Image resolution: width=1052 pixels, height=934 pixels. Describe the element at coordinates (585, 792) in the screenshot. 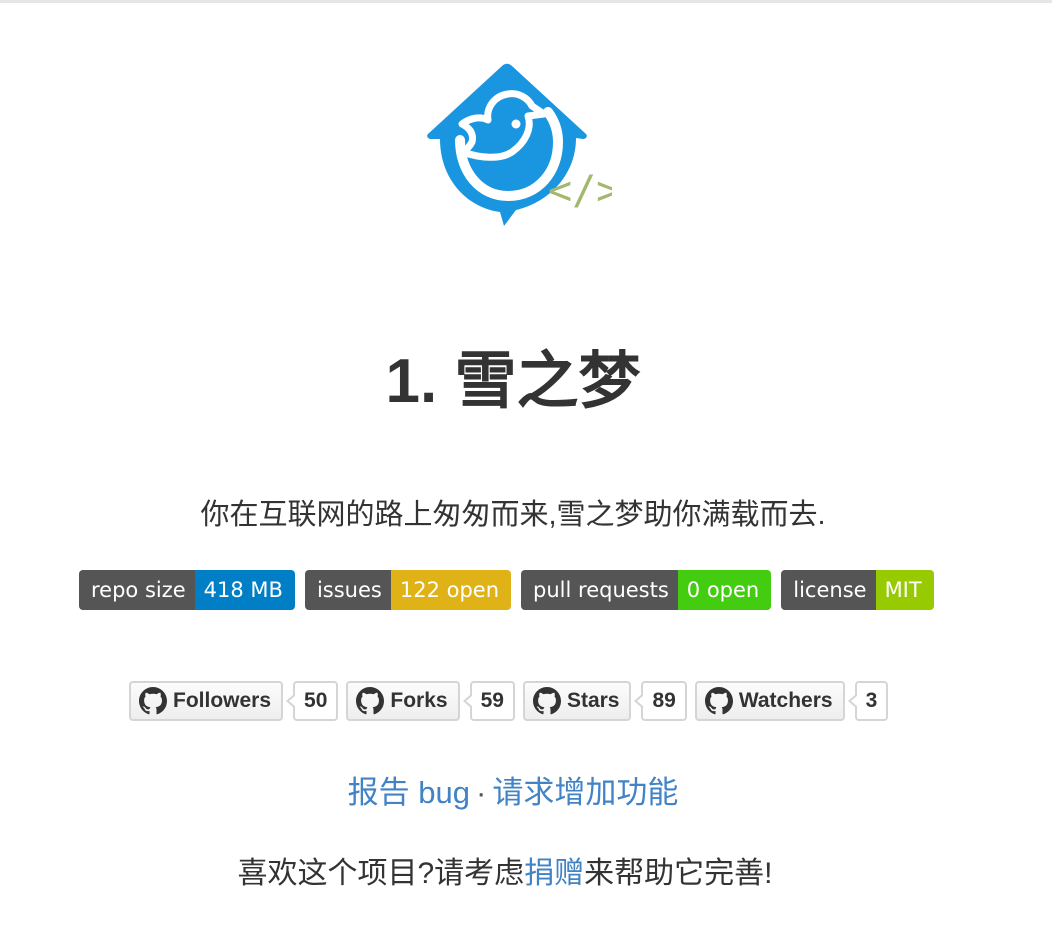

I see `feature-request-link: 请求增加功能` at that location.